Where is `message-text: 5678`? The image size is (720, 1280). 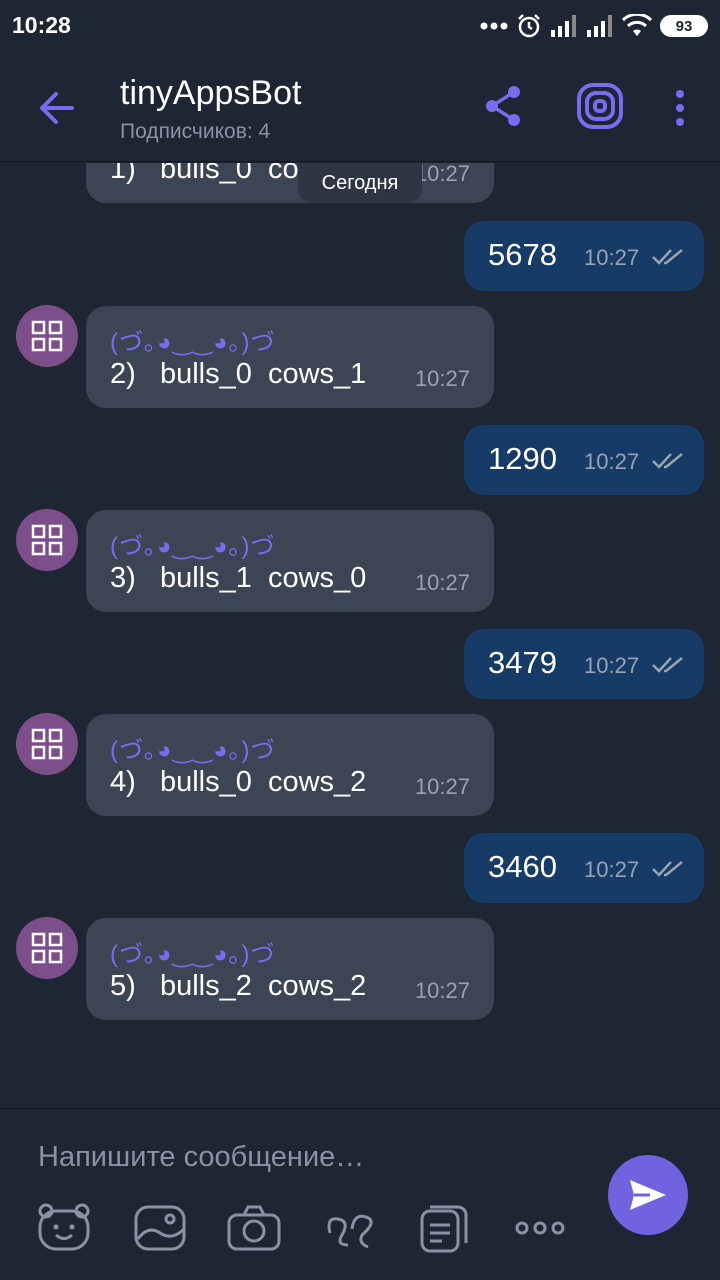
message-text: 5678 is located at coordinates (522, 254).